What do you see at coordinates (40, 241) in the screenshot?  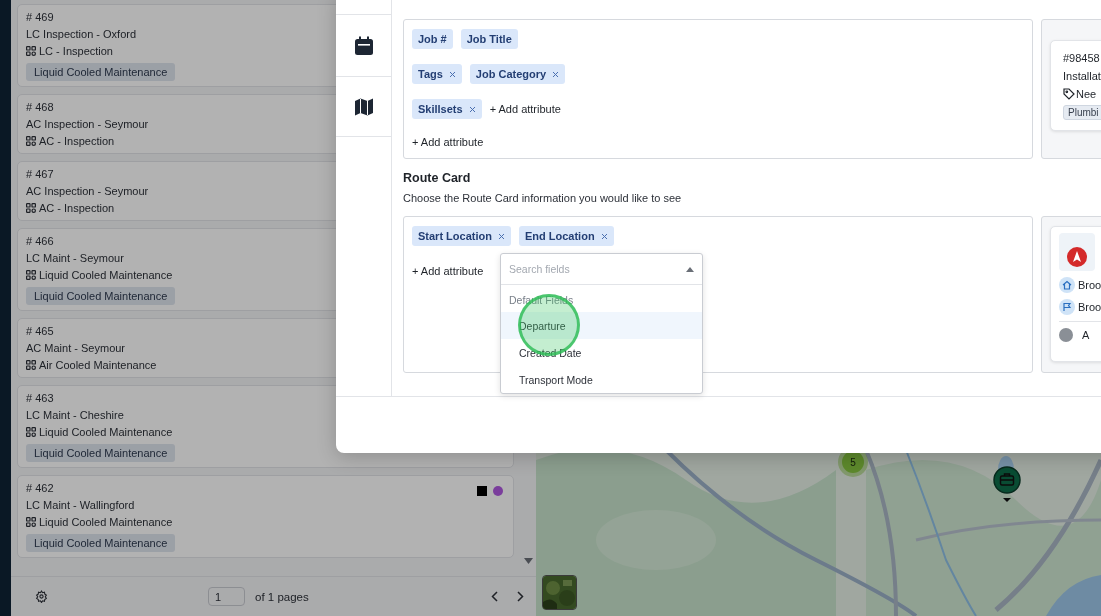 I see `job-number: # 466` at bounding box center [40, 241].